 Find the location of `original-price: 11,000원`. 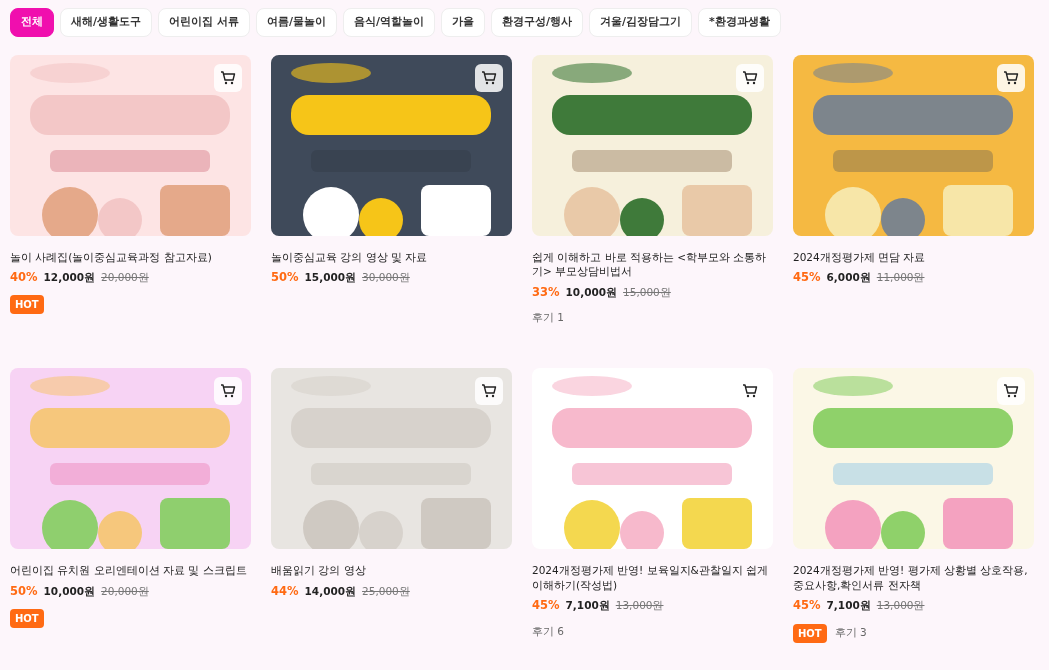

original-price: 11,000원 is located at coordinates (900, 278).